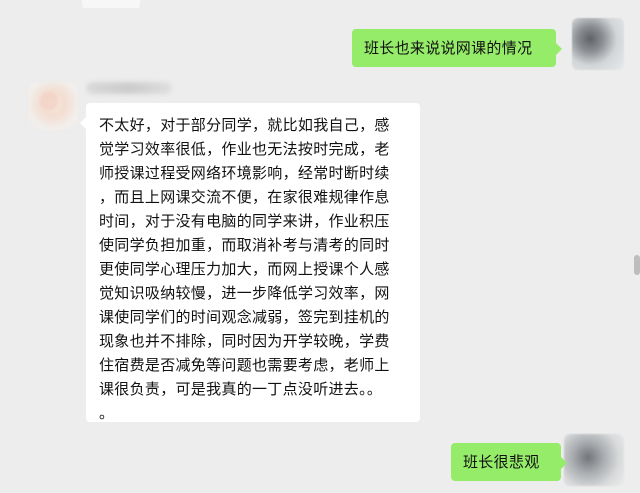  Describe the element at coordinates (594, 460) in the screenshot. I see `user-avatar-bottom` at that location.